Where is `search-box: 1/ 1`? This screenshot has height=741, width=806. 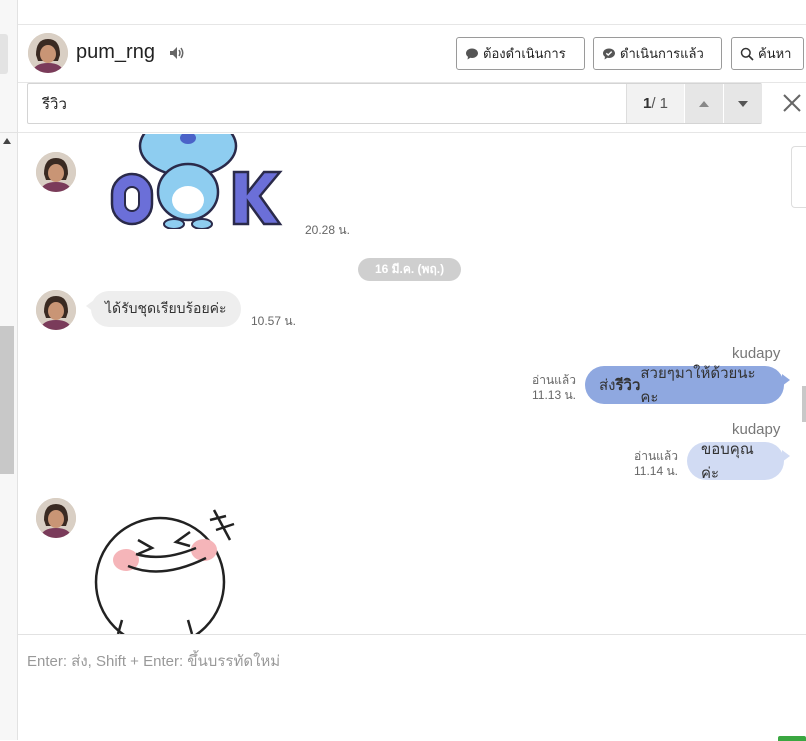
search-box: 1/ 1 is located at coordinates (394, 103).